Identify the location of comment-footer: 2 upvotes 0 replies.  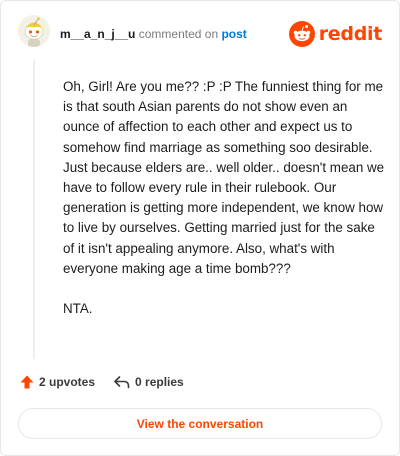
(110, 382).